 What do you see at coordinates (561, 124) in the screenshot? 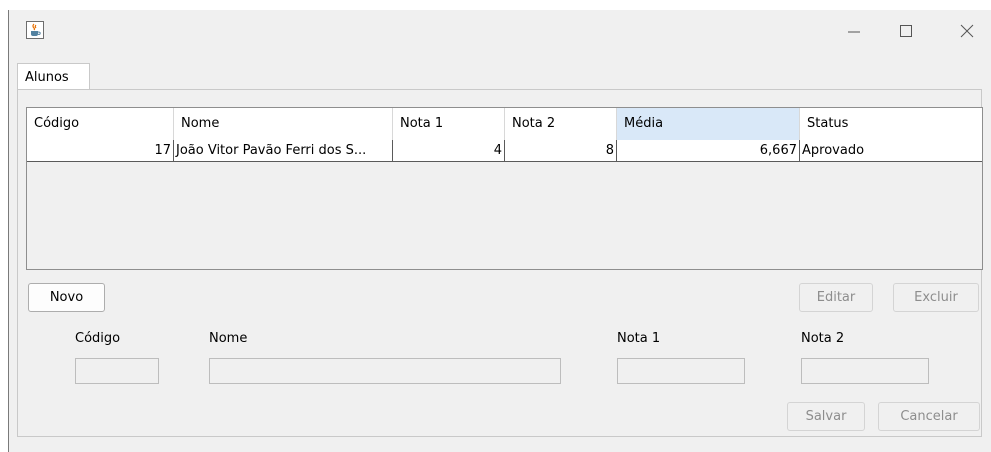
I see `column-header-nota2: Nota 2` at bounding box center [561, 124].